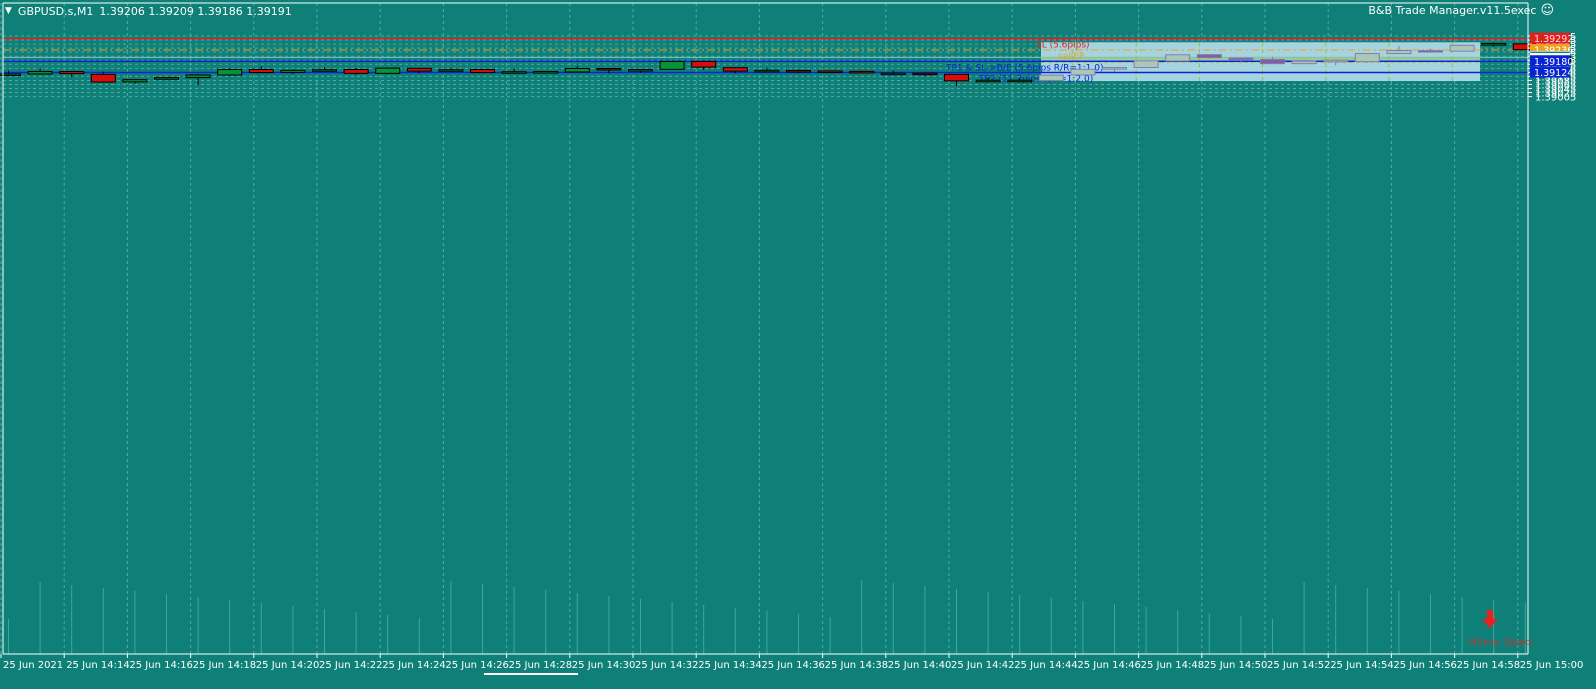 The height and width of the screenshot is (689, 1596). What do you see at coordinates (920, 665) in the screenshot?
I see `time-tick-label: 25 Jun 14:40` at bounding box center [920, 665].